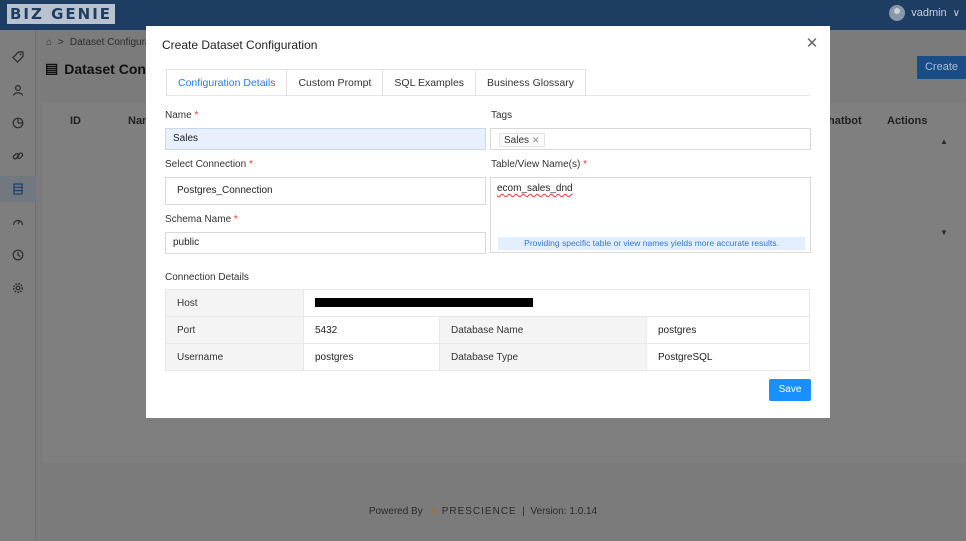  Describe the element at coordinates (240, 45) in the screenshot. I see `modal-title: Create Dataset Configuration` at that location.